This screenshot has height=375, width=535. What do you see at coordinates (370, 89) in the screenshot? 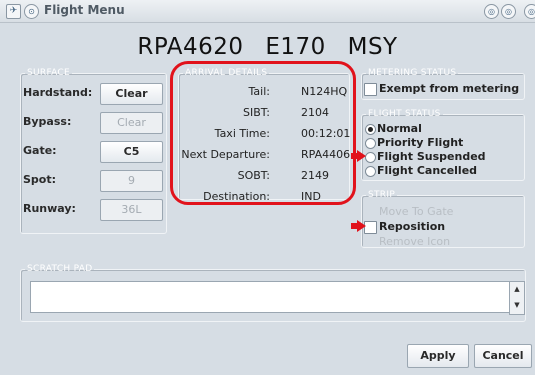
I see `exempt-checkbox` at bounding box center [370, 89].